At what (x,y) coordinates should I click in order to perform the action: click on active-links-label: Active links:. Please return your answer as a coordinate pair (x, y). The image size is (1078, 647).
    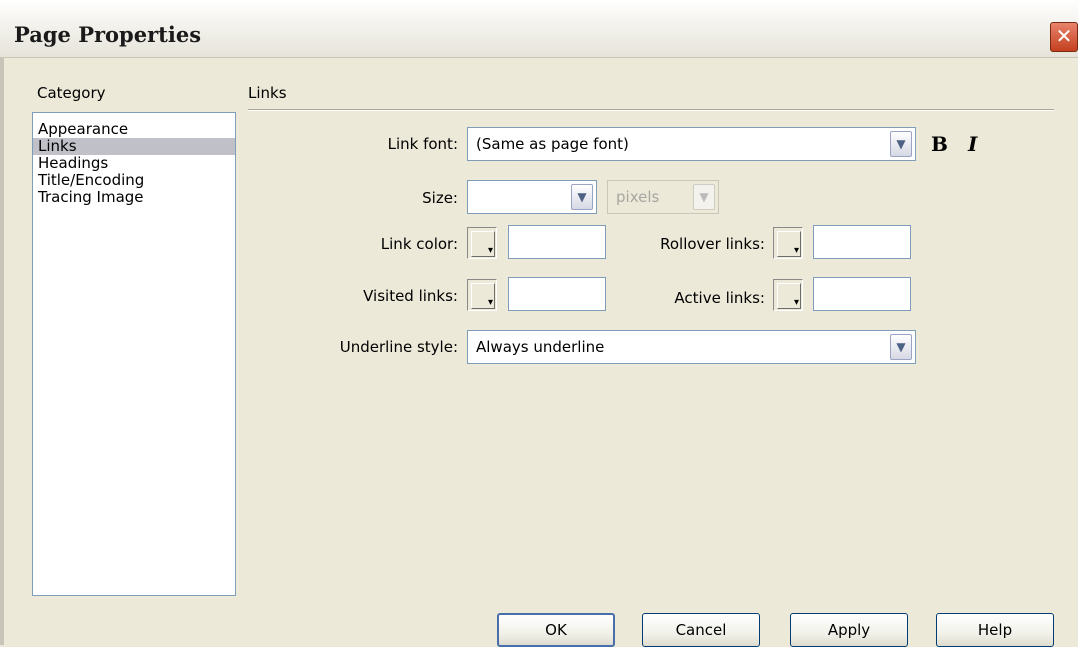
    Looking at the image, I should click on (719, 298).